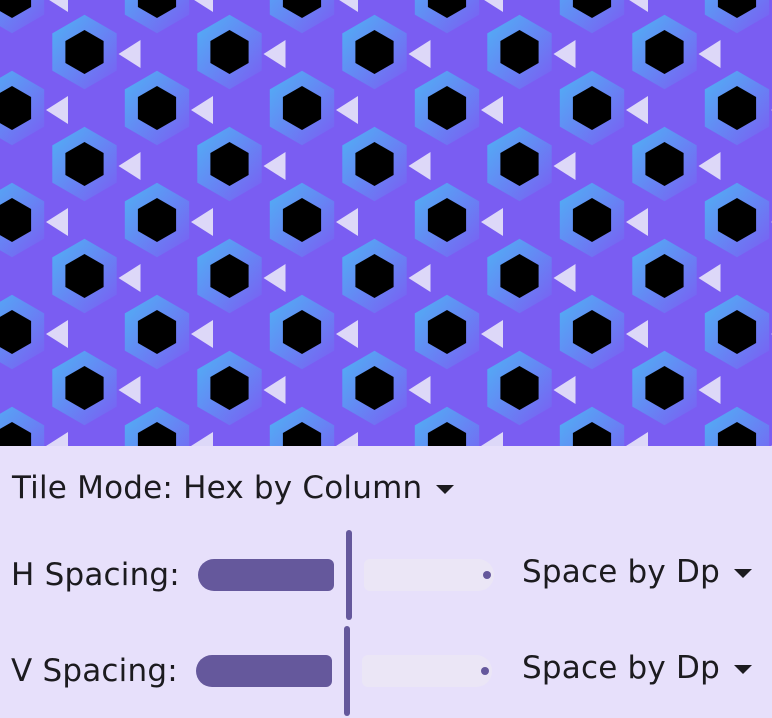  I want to click on tile-mode-dropdown: Tile Mode: Hex by Column, so click(233, 488).